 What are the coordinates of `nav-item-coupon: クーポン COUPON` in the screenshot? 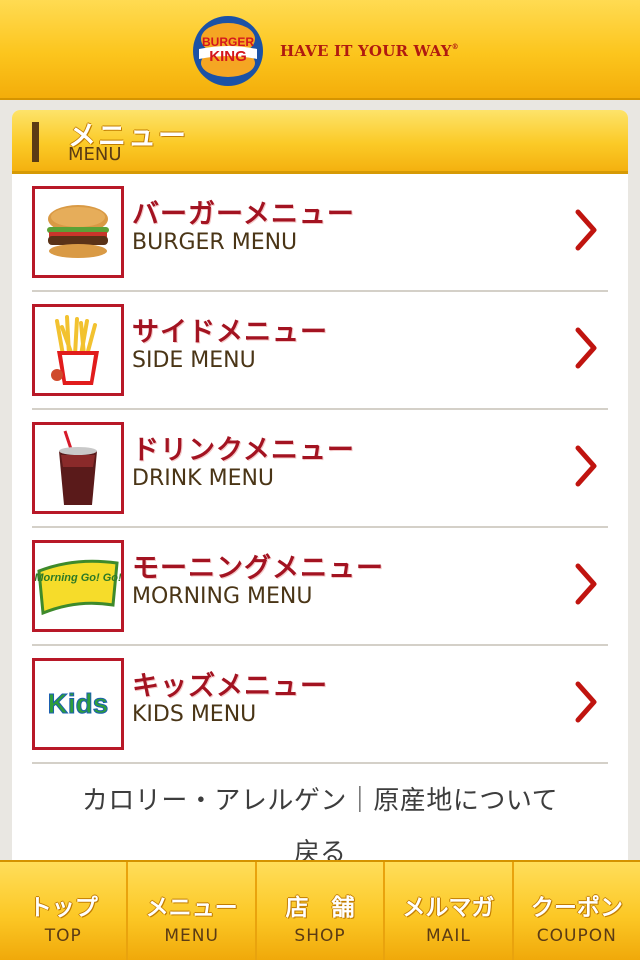 It's located at (577, 911).